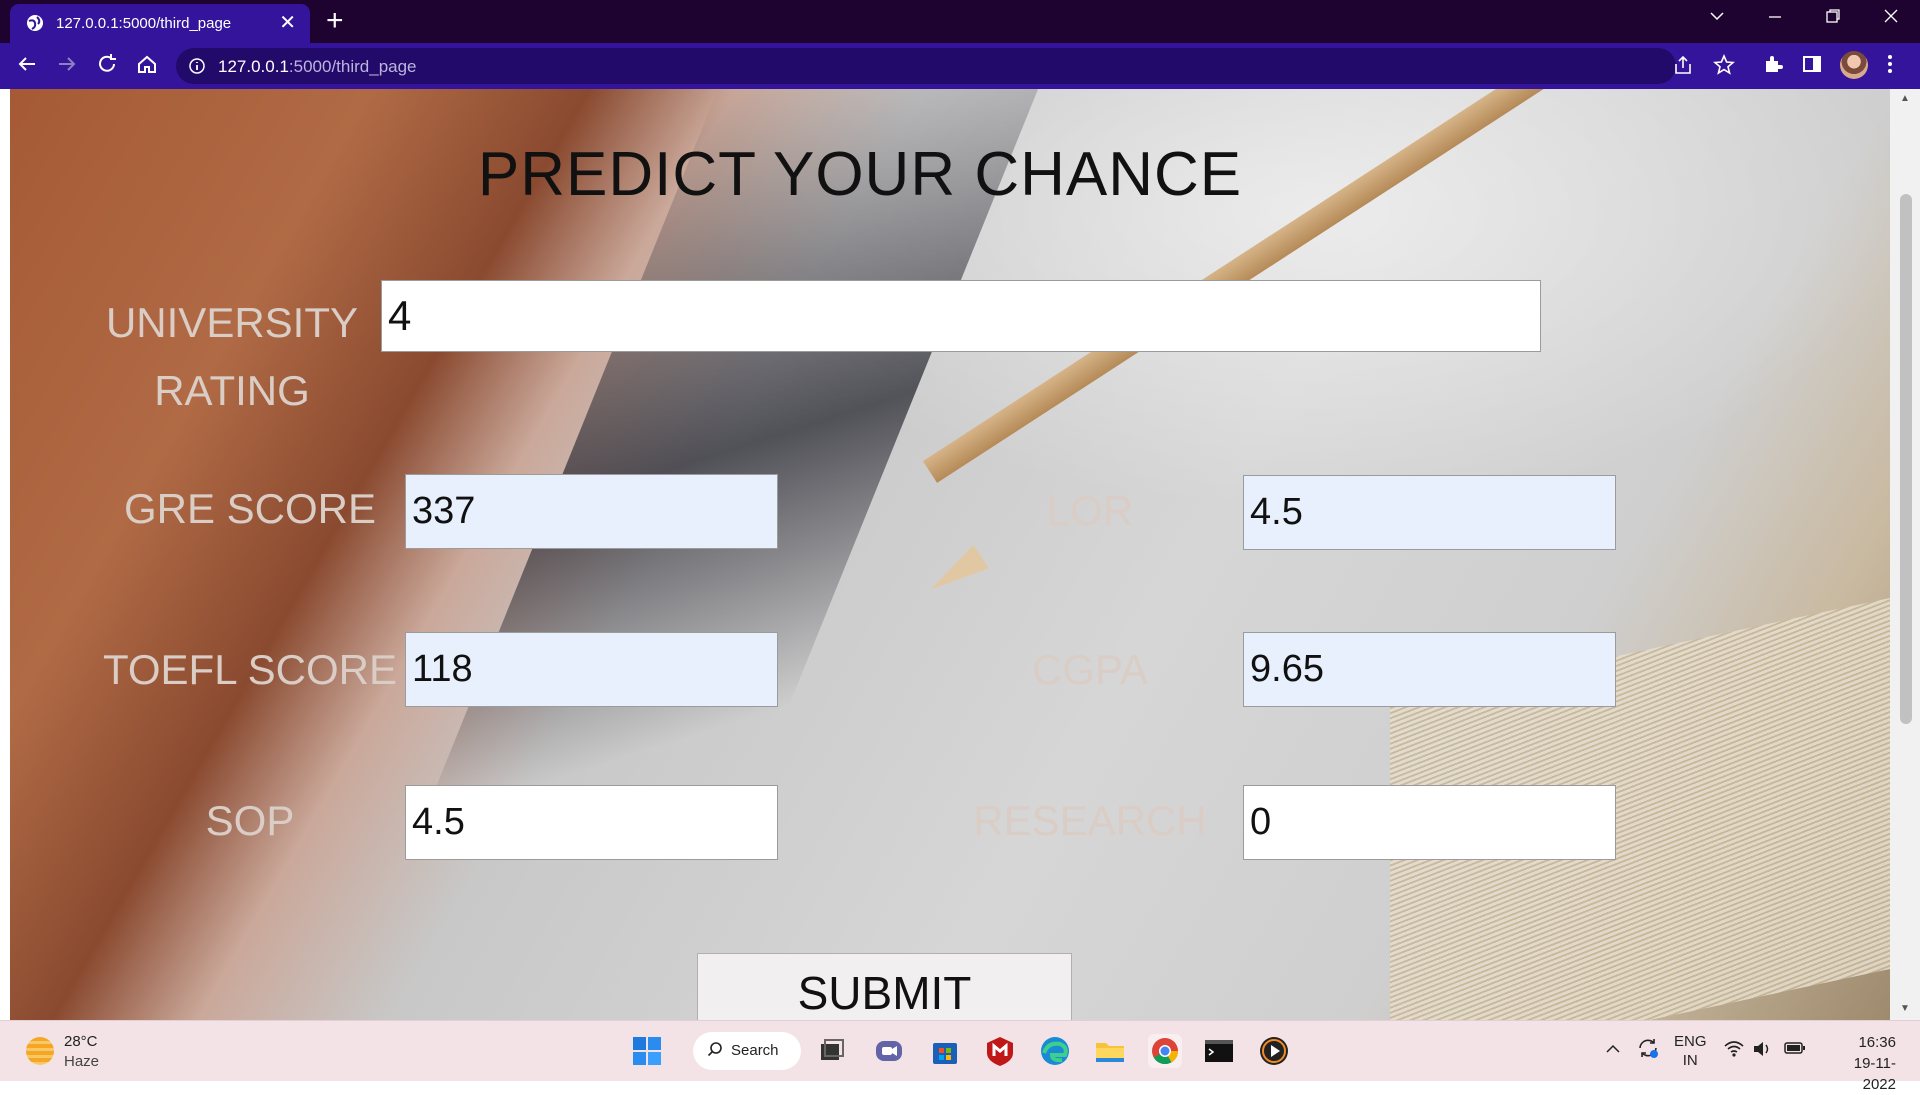 The width and height of the screenshot is (1920, 1095). Describe the element at coordinates (1773, 67) in the screenshot. I see `extensions-puzzle-icon` at that location.